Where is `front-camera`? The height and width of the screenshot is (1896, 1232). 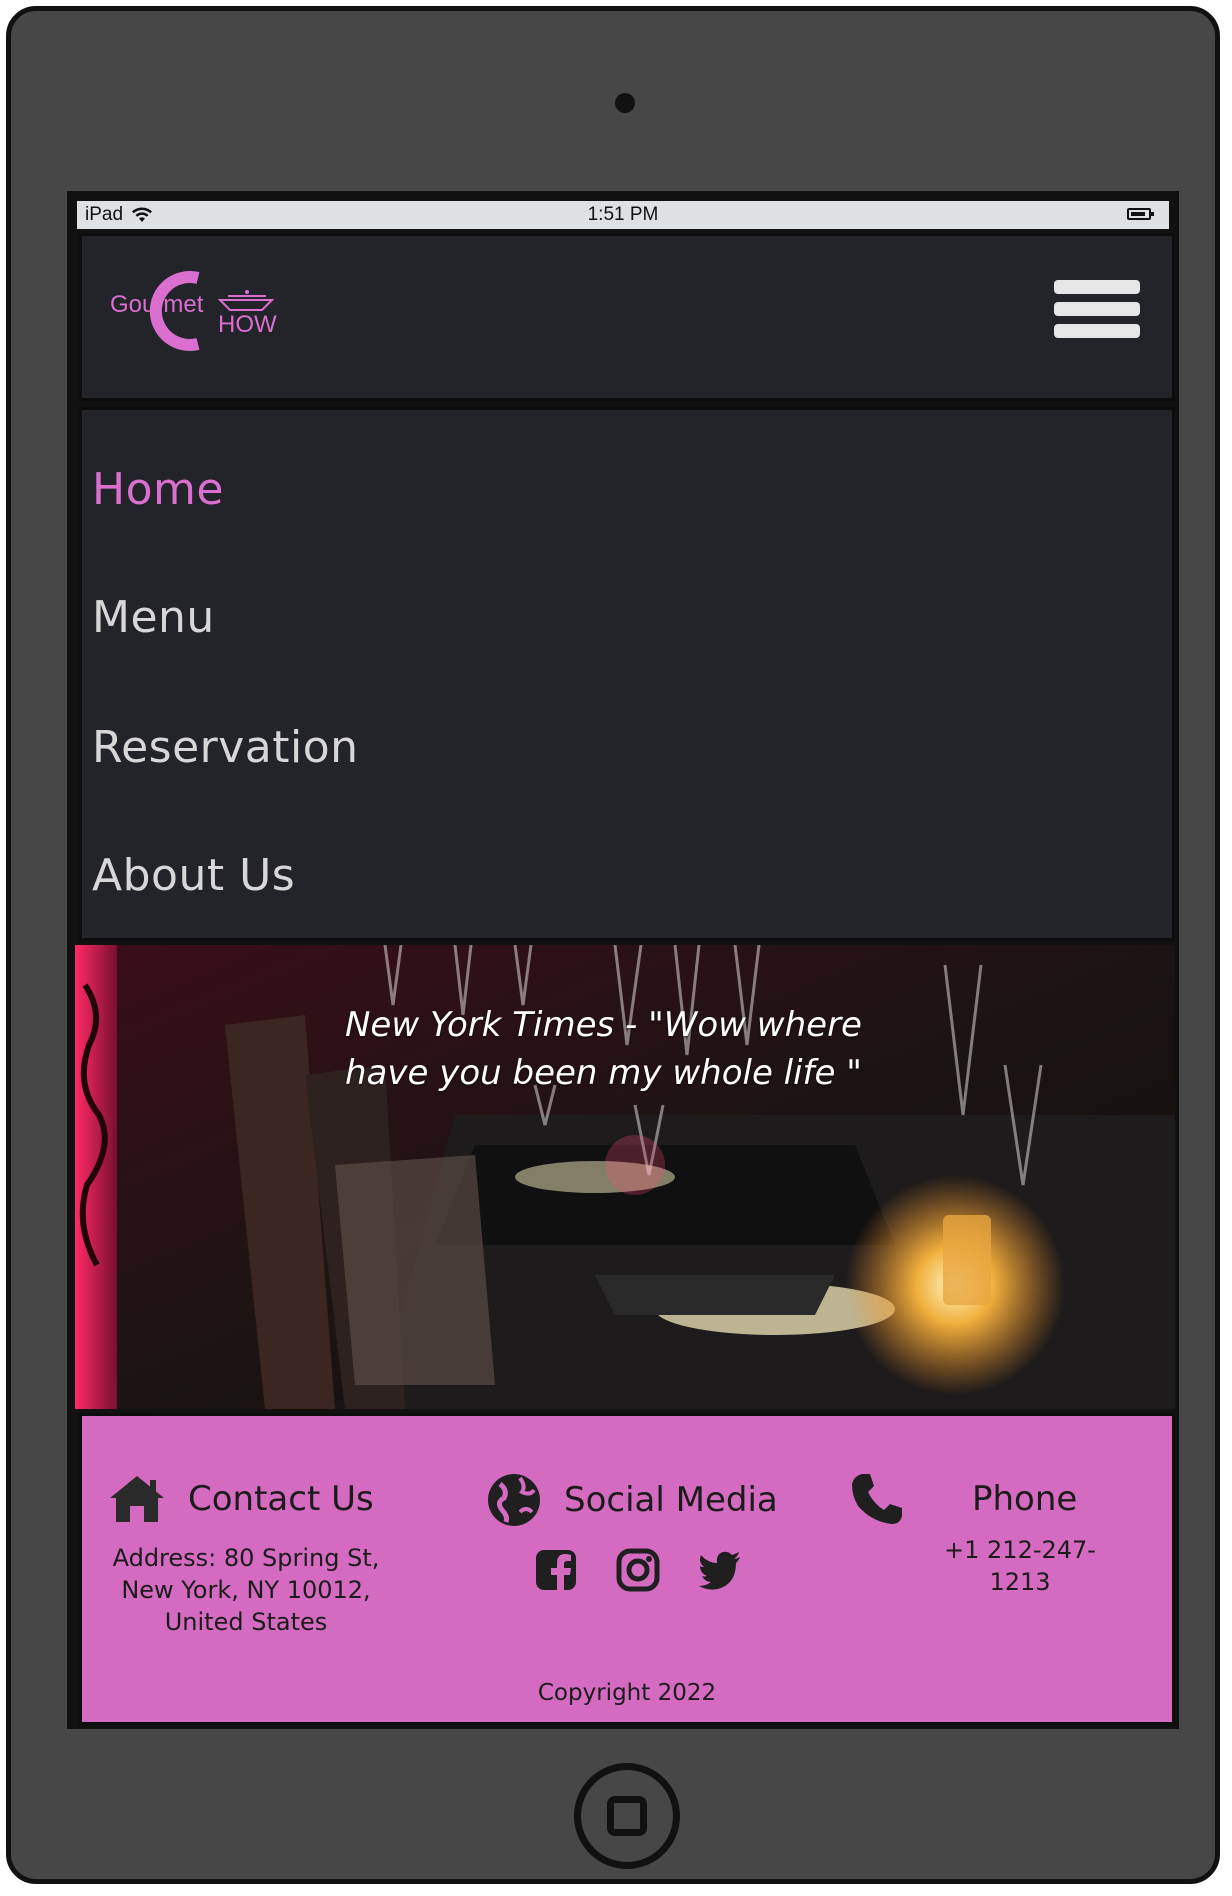 front-camera is located at coordinates (625, 103).